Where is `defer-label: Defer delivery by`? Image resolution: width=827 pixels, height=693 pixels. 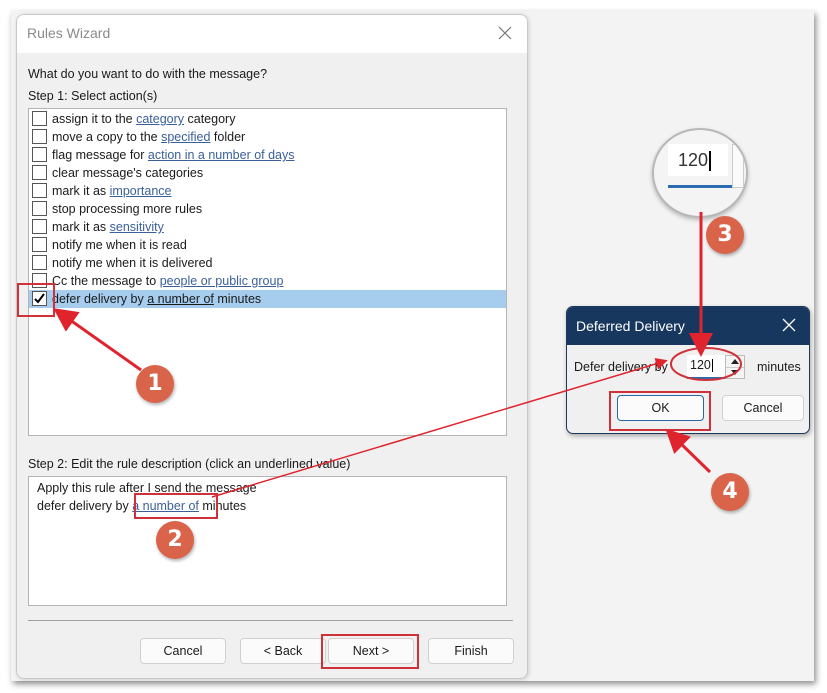
defer-label: Defer delivery by is located at coordinates (621, 367).